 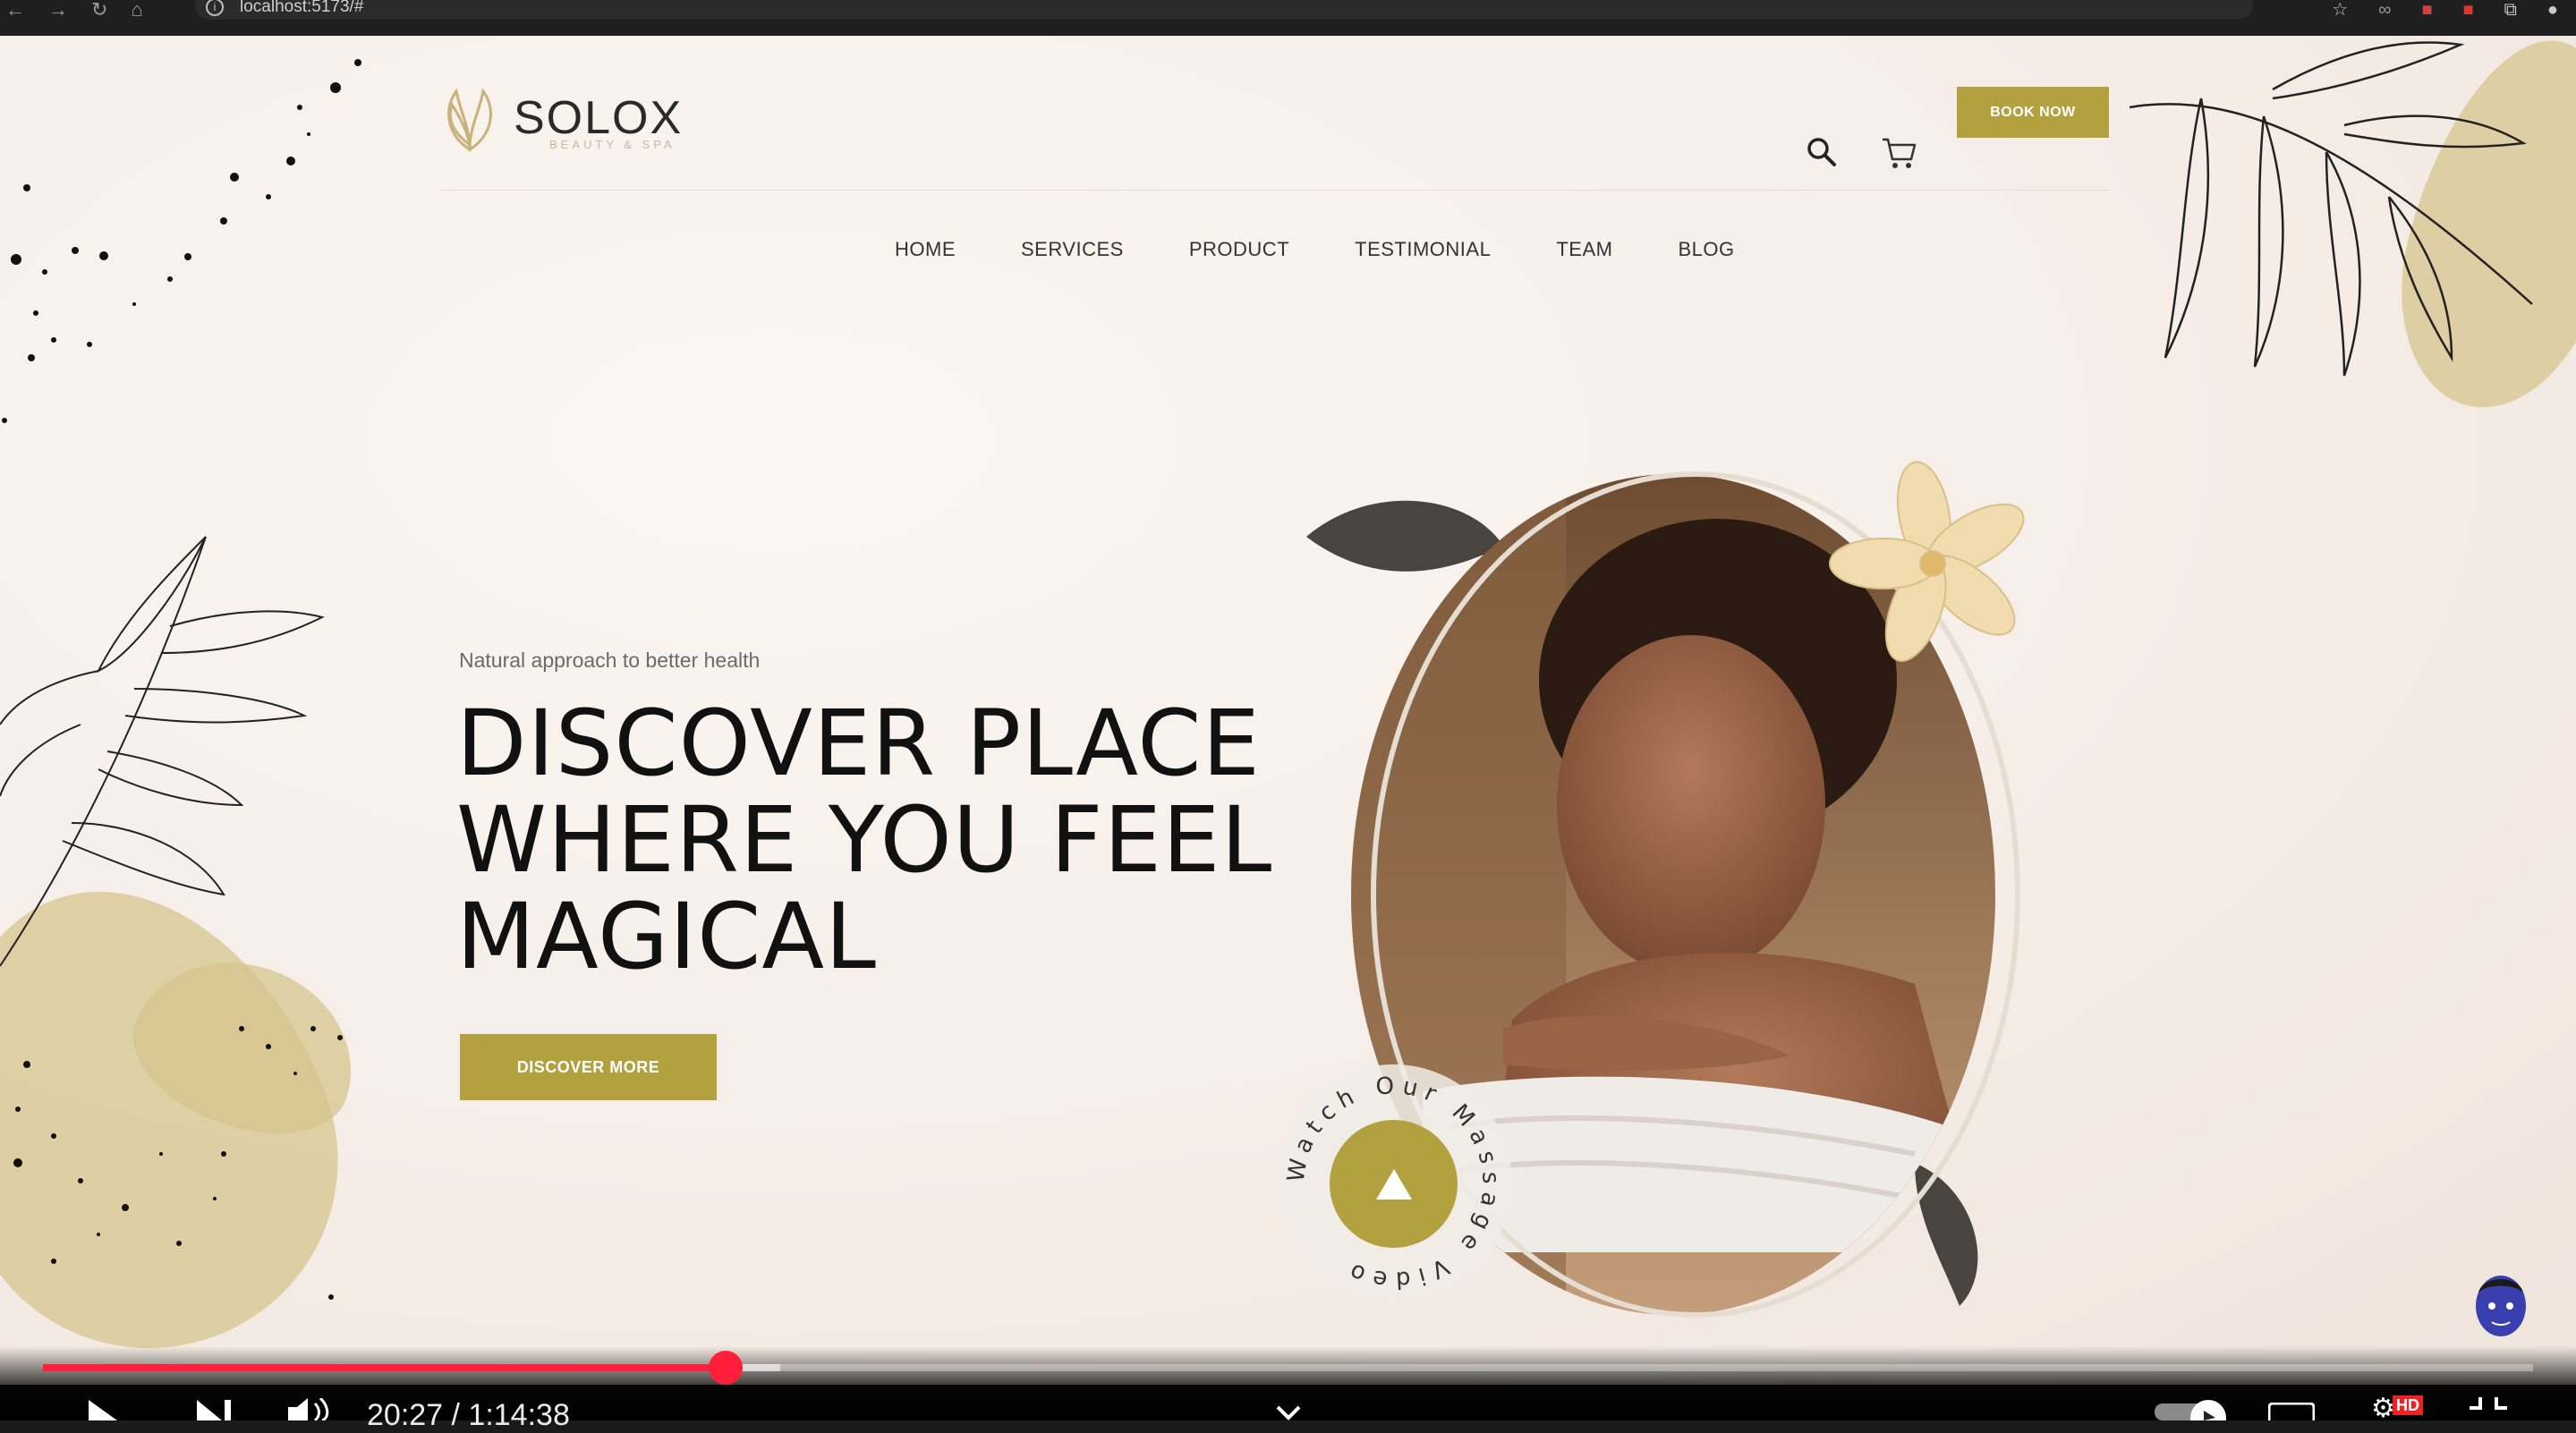 What do you see at coordinates (58, 10) in the screenshot?
I see `forward-arrow-icon: →` at bounding box center [58, 10].